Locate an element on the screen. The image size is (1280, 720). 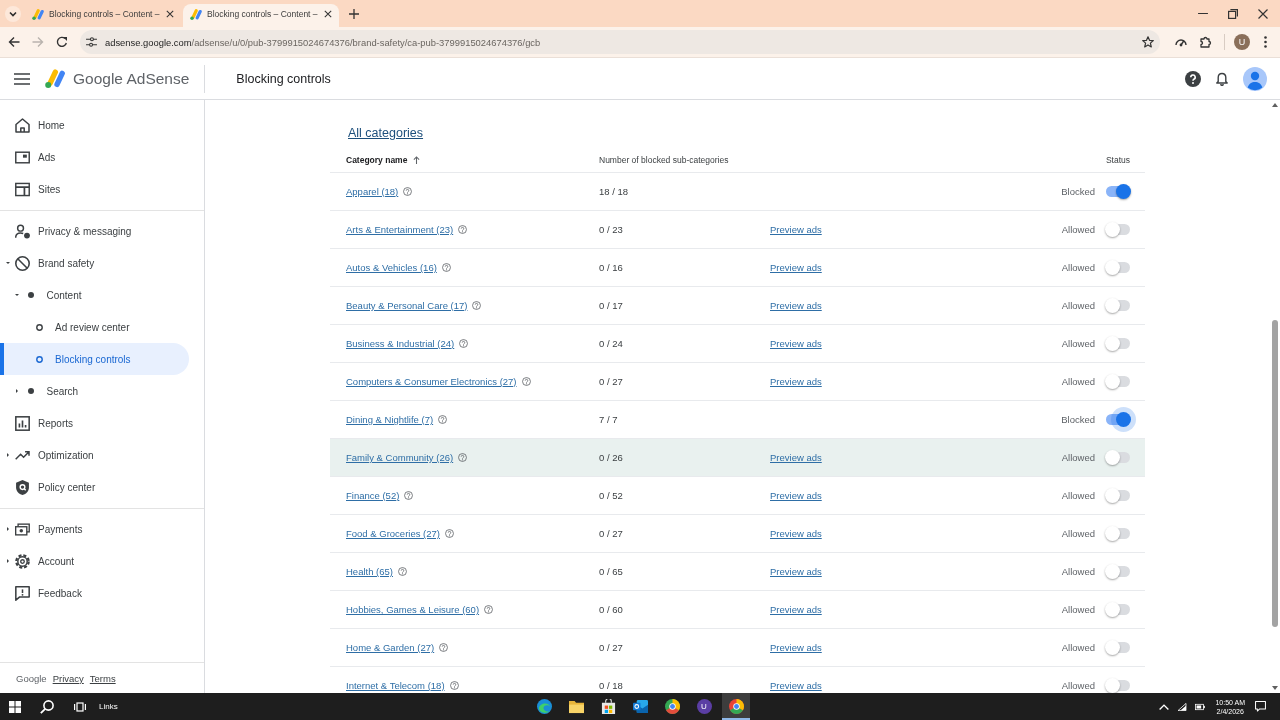
footer-link: Terms is located at coordinates (102, 678).